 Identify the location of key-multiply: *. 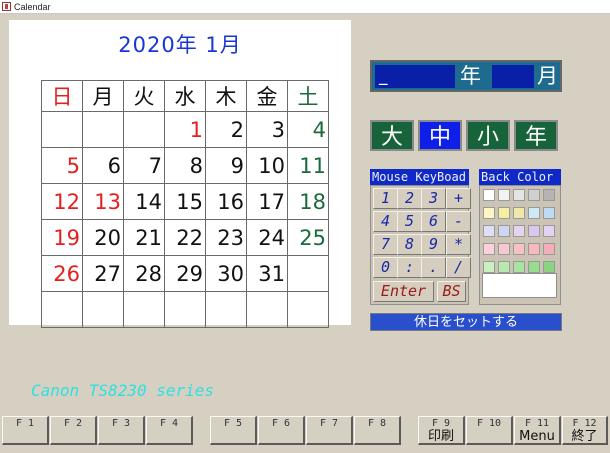
(458, 244).